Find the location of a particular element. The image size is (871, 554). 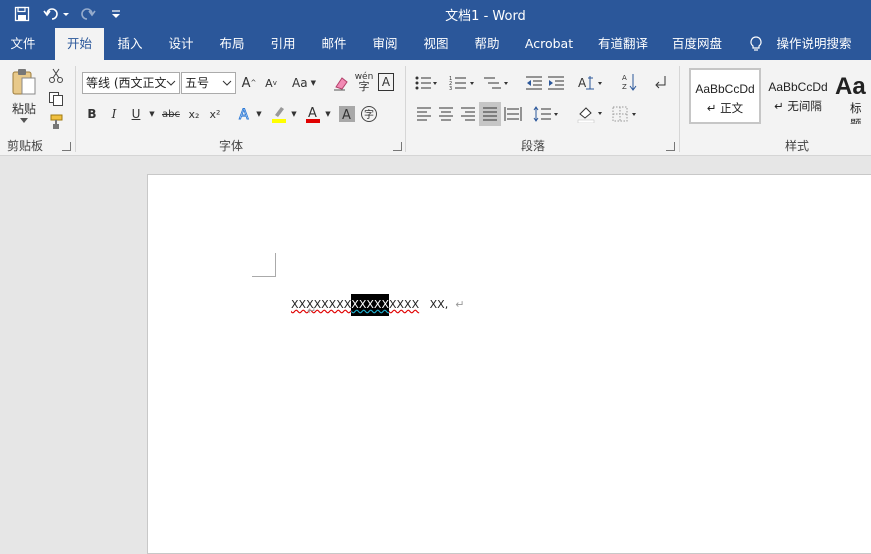

change-case-button: Aa ▼ is located at coordinates (304, 83).